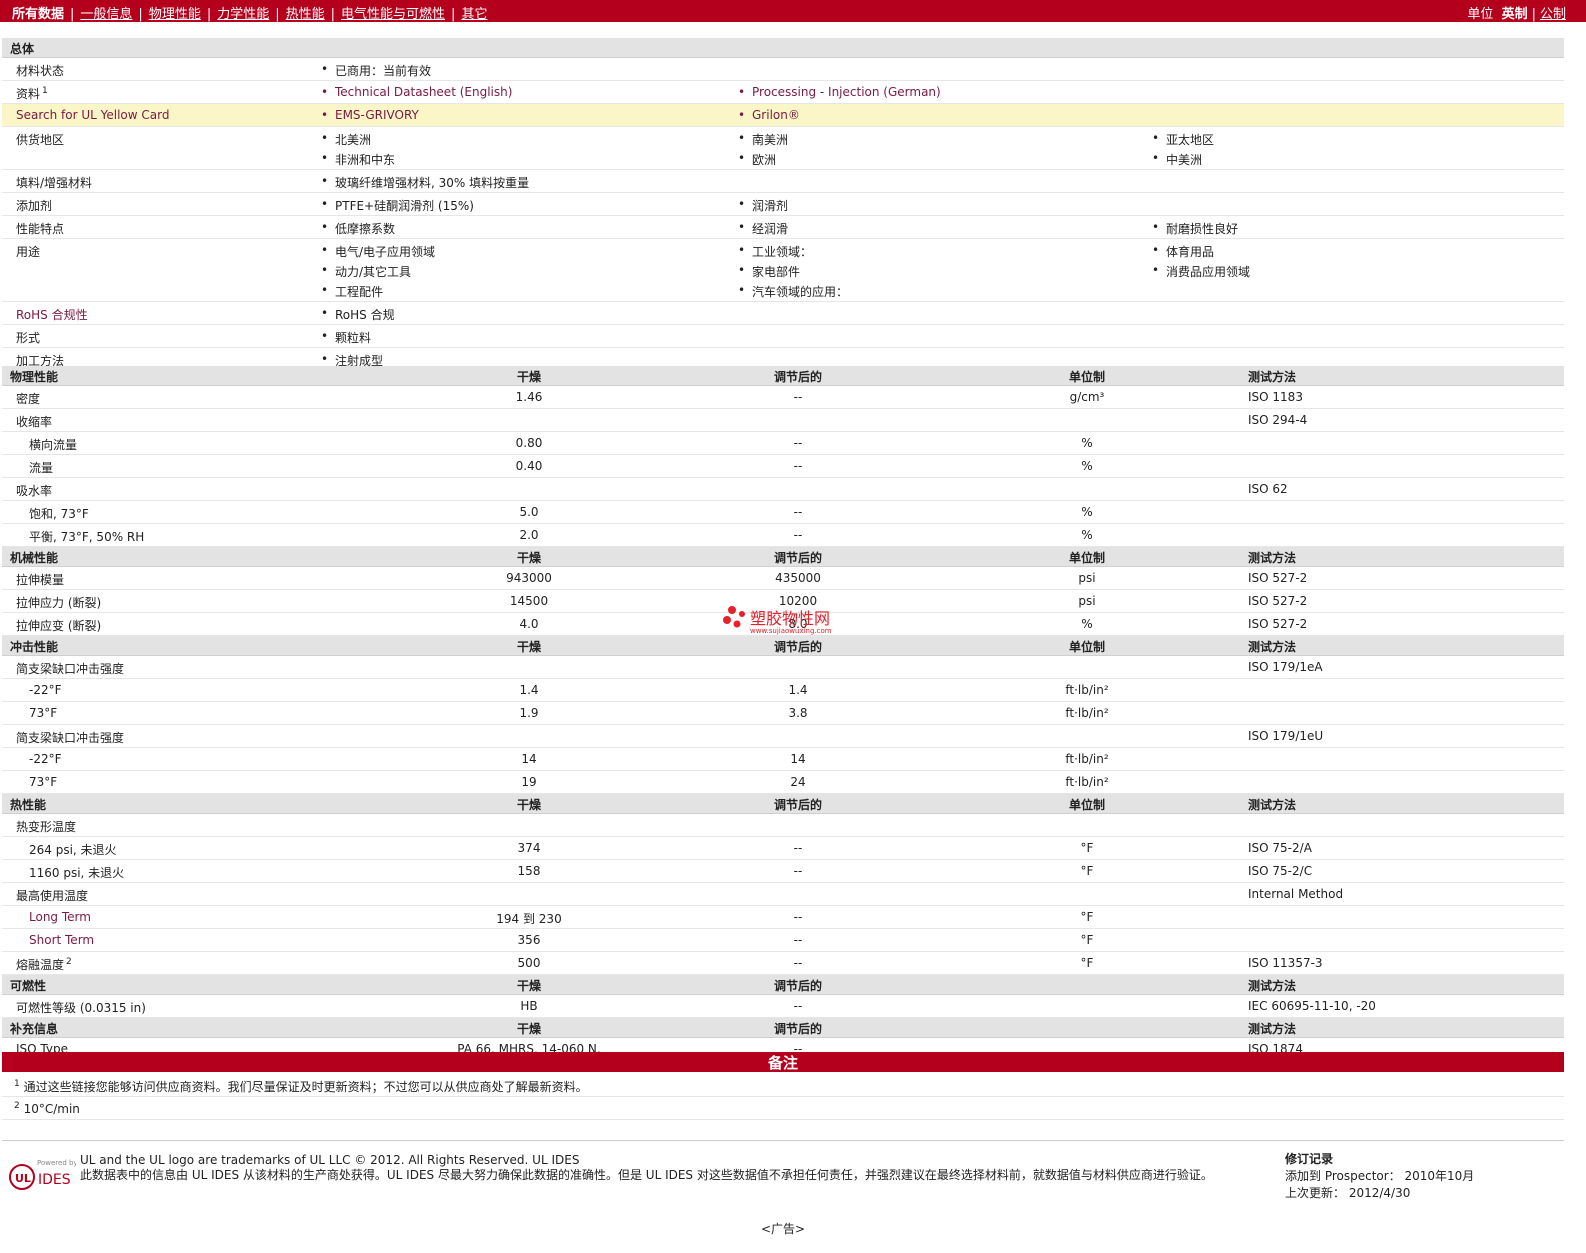 This screenshot has height=1253, width=1586. Describe the element at coordinates (1280, 871) in the screenshot. I see `test-method: ISO 75-2/C` at that location.